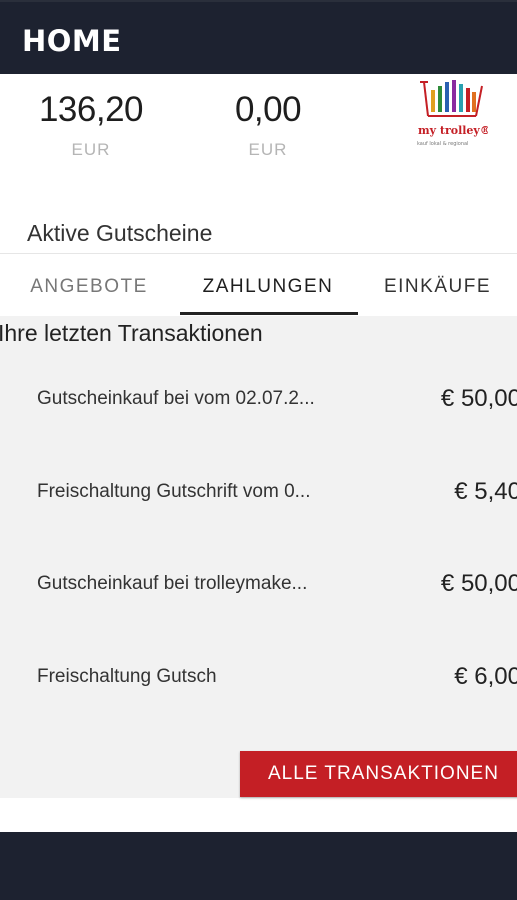 The height and width of the screenshot is (900, 517). Describe the element at coordinates (258, 37) in the screenshot. I see `app-header: HOME` at that location.